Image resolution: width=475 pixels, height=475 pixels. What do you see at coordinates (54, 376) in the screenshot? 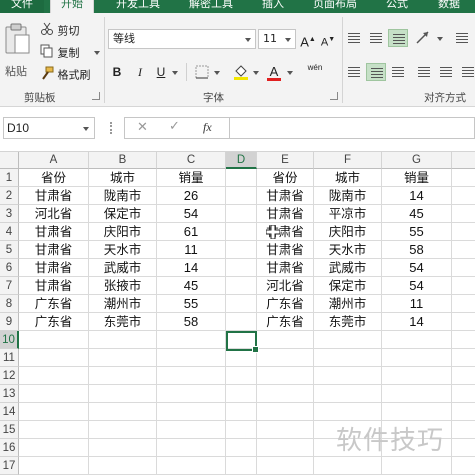
I see `cell-A12` at bounding box center [54, 376].